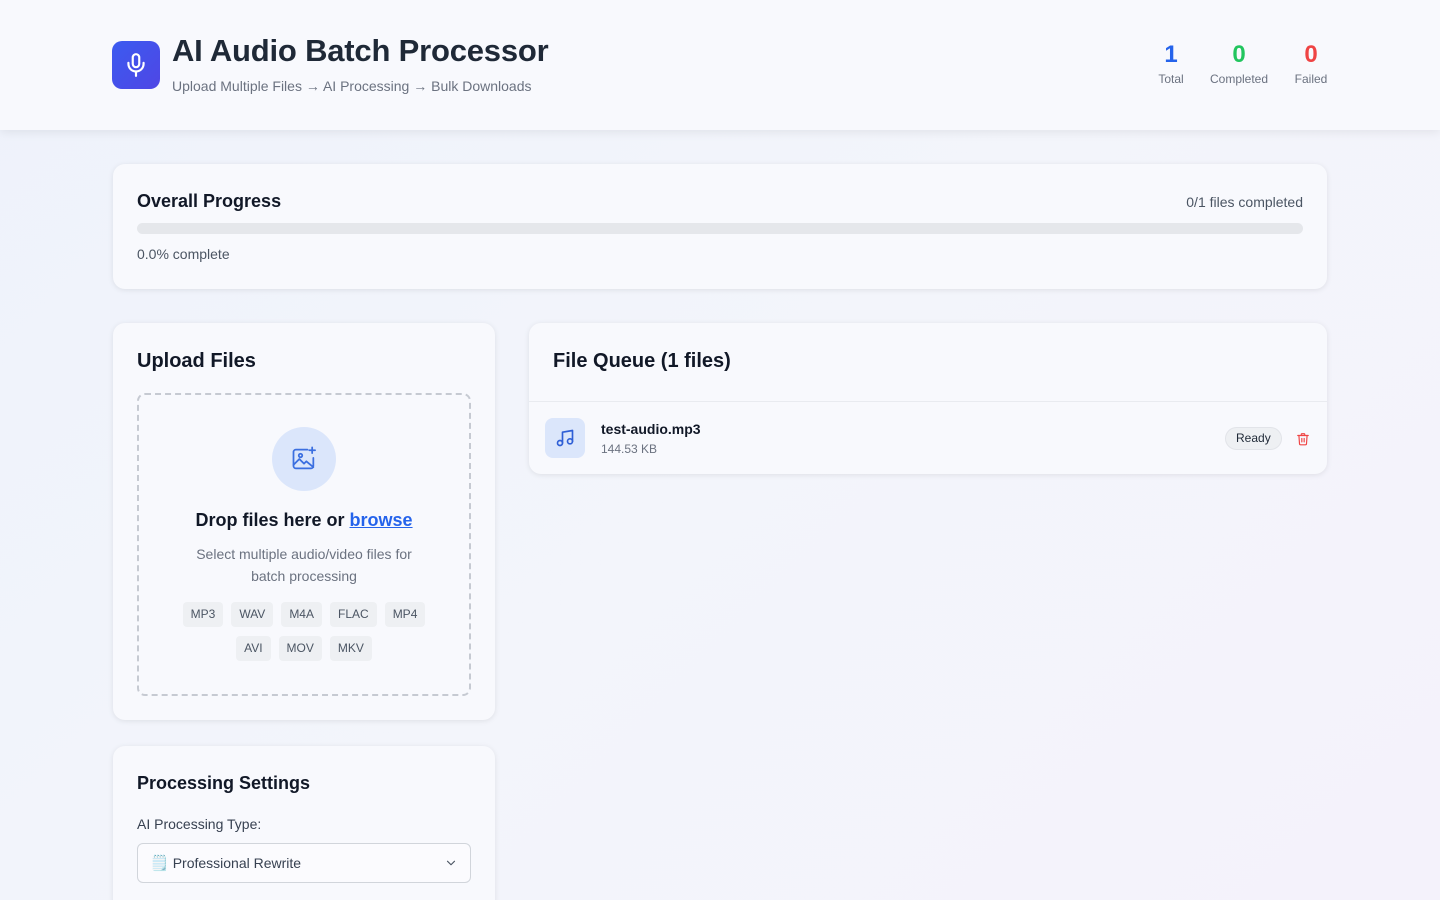 The width and height of the screenshot is (1440, 900). What do you see at coordinates (304, 863) in the screenshot?
I see `processing-type-select: 🗒️ Professional Rewrite` at bounding box center [304, 863].